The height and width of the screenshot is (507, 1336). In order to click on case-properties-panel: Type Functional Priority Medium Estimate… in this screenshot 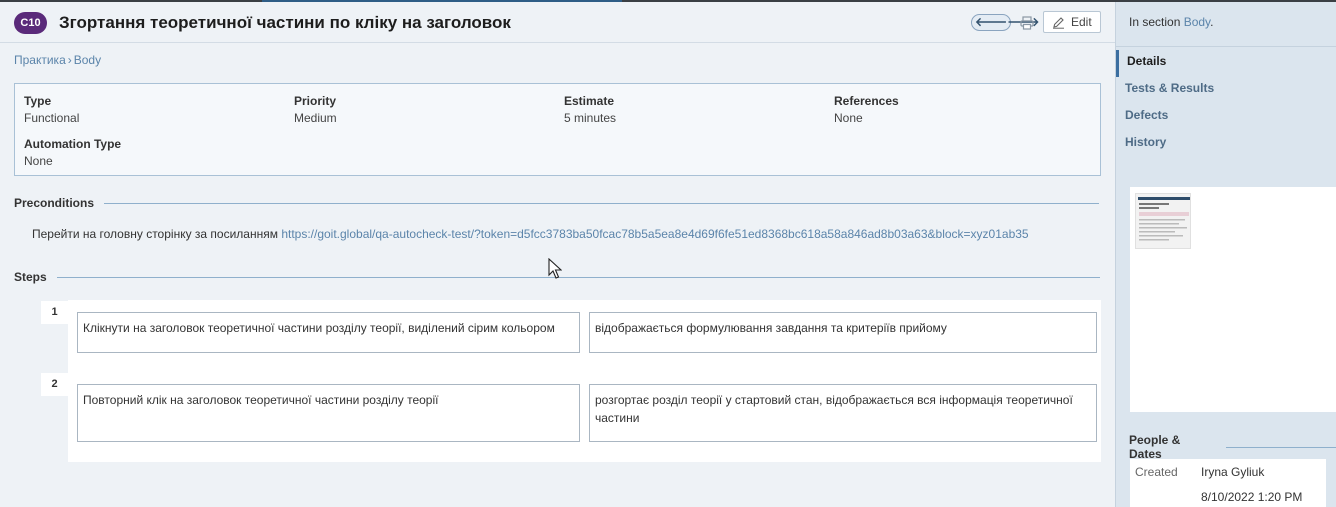, I will do `click(557, 129)`.